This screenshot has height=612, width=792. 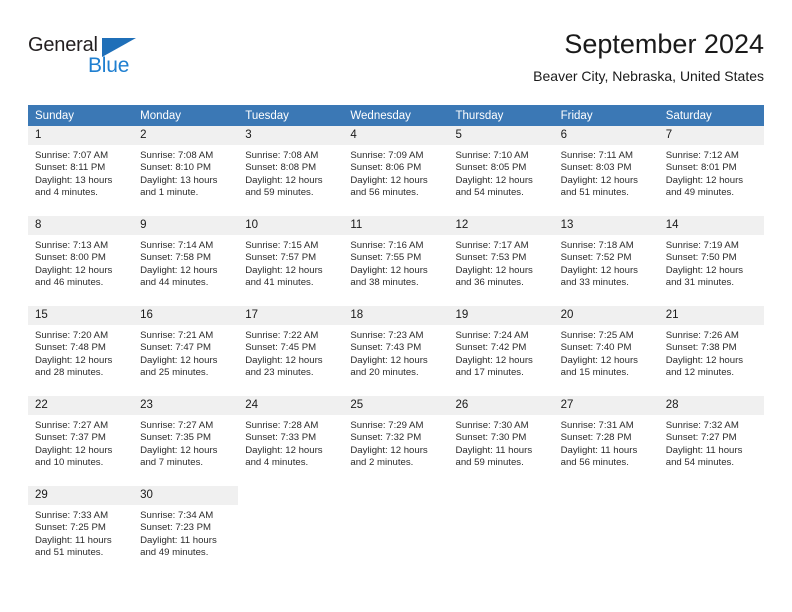 I want to click on sunset-text: Sunset: 7:33 PM, so click(x=281, y=438).